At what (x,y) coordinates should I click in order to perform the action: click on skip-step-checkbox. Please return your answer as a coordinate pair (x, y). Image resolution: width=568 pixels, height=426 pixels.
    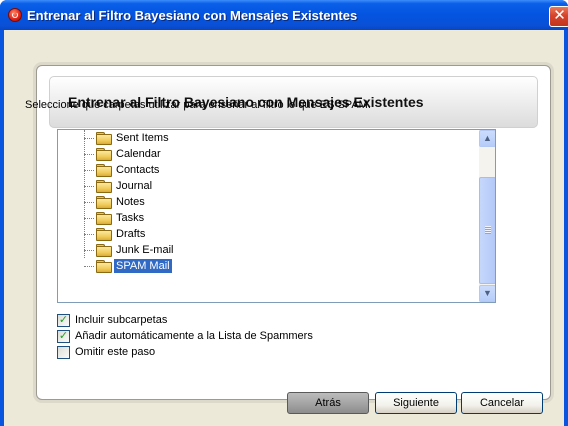
    Looking at the image, I should click on (63, 352).